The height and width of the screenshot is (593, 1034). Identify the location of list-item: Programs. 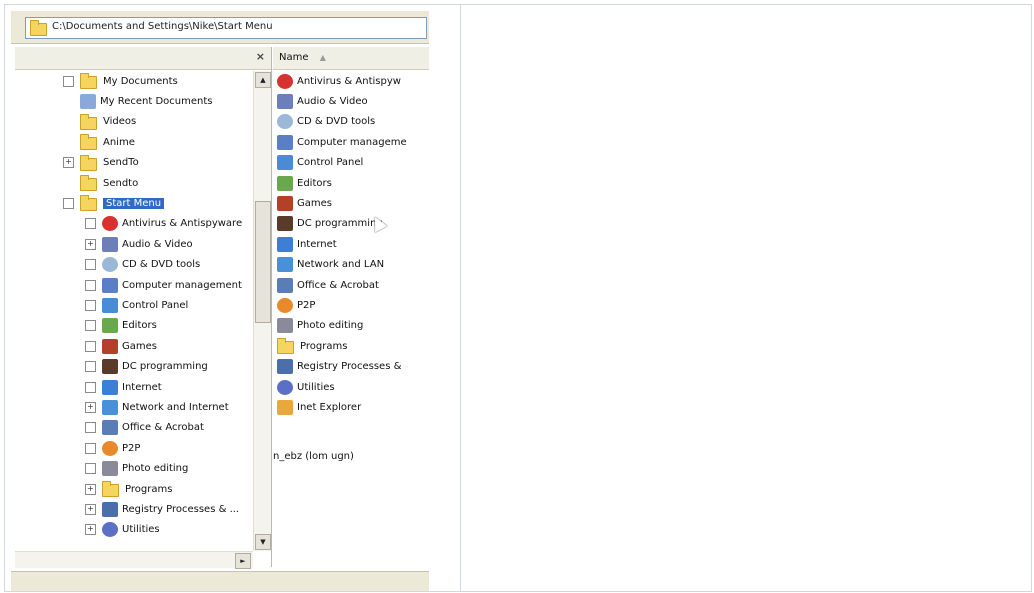
(312, 346).